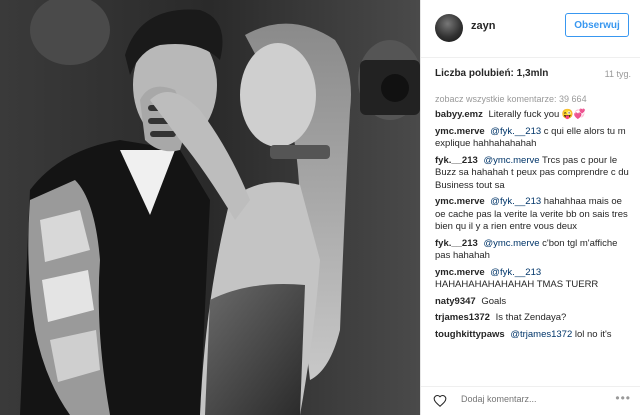 The image size is (640, 415). What do you see at coordinates (623, 398) in the screenshot?
I see `more-options-icon: •••` at bounding box center [623, 398].